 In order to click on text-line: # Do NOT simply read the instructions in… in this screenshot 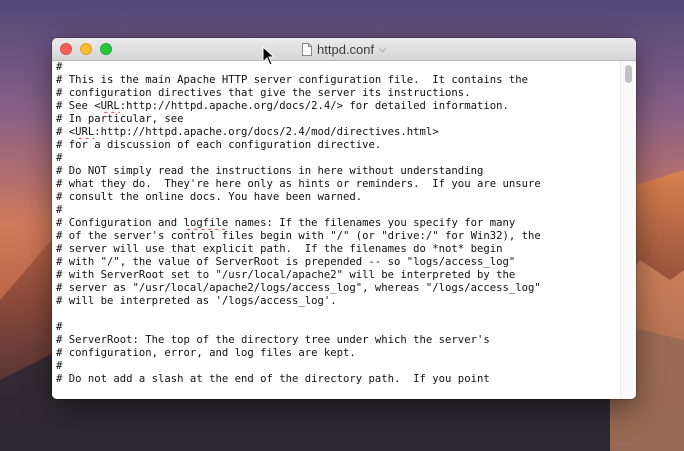, I will do `click(270, 171)`.